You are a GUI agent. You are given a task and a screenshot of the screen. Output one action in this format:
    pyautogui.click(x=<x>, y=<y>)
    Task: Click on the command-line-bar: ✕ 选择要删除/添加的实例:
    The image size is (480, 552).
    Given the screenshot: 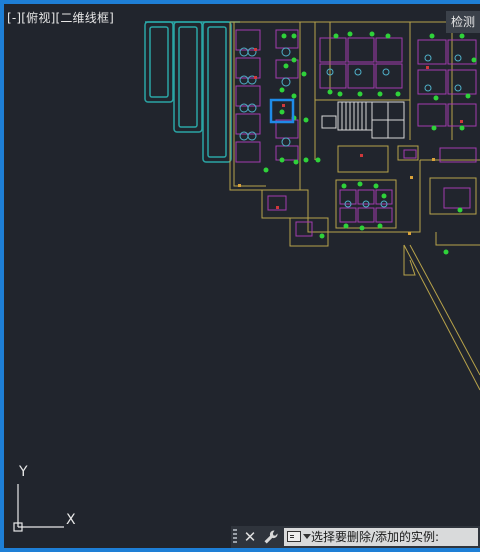 What is the action you would take?
    pyautogui.click(x=355, y=537)
    